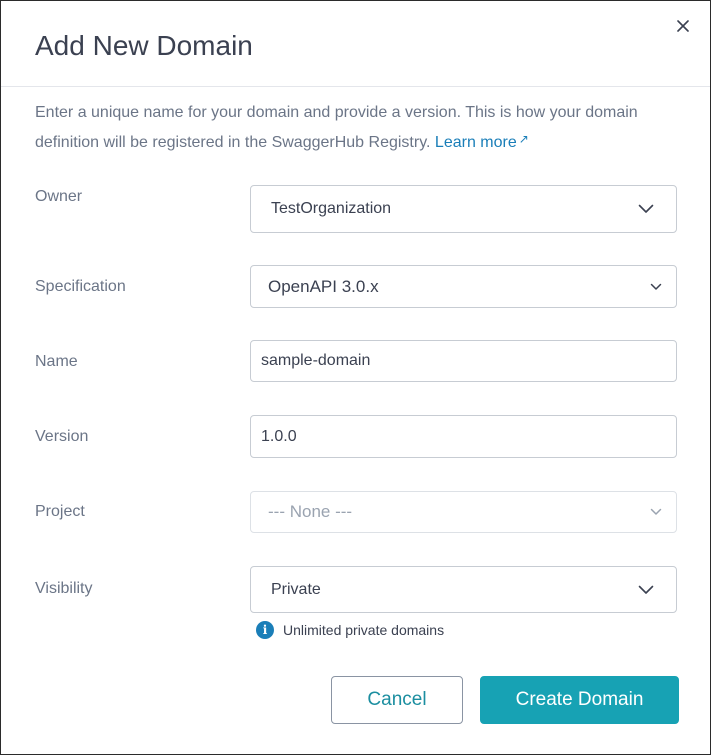 Image resolution: width=711 pixels, height=755 pixels. Describe the element at coordinates (463, 589) in the screenshot. I see `visibility-select: Private` at that location.